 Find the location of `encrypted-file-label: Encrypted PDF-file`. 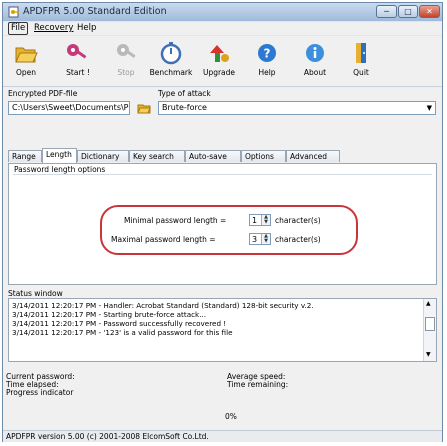

encrypted-file-label: Encrypted PDF-file is located at coordinates (43, 93).